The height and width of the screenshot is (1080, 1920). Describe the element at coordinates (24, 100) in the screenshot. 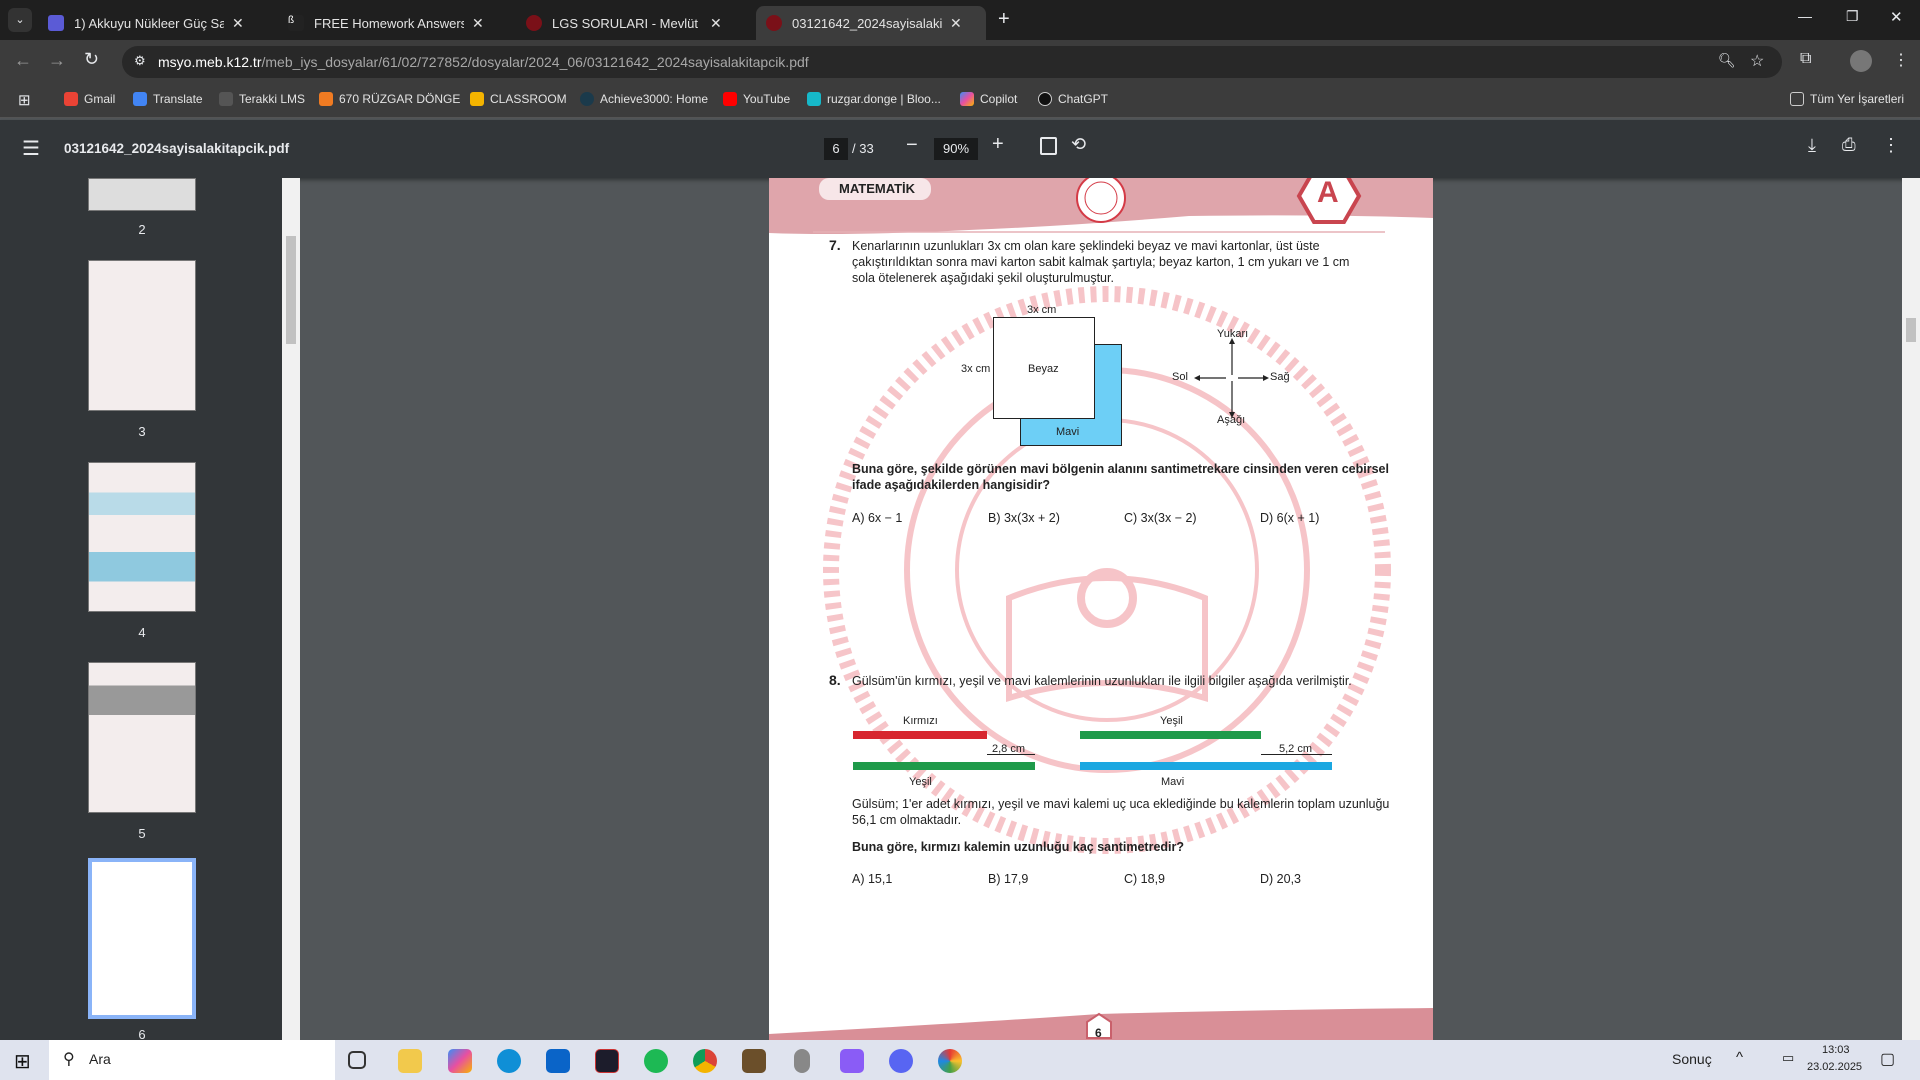

I see `apps-icon: ⊞` at that location.